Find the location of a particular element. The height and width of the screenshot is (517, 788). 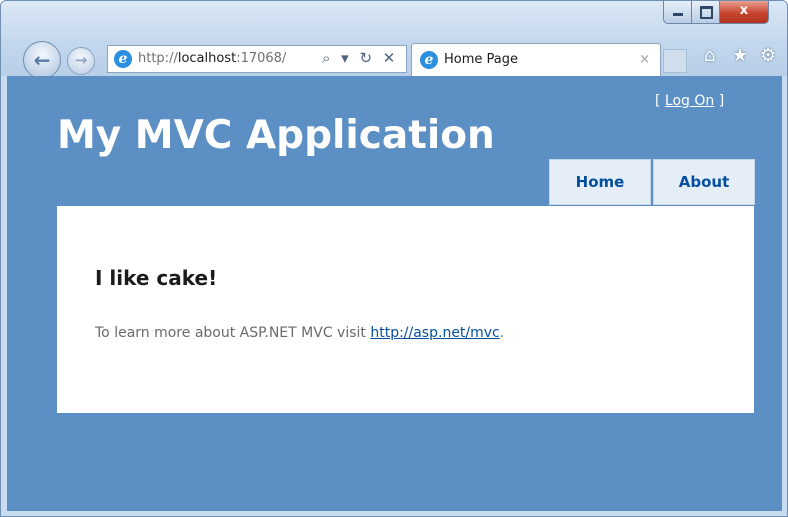

tab-title: Home Page is located at coordinates (481, 59).